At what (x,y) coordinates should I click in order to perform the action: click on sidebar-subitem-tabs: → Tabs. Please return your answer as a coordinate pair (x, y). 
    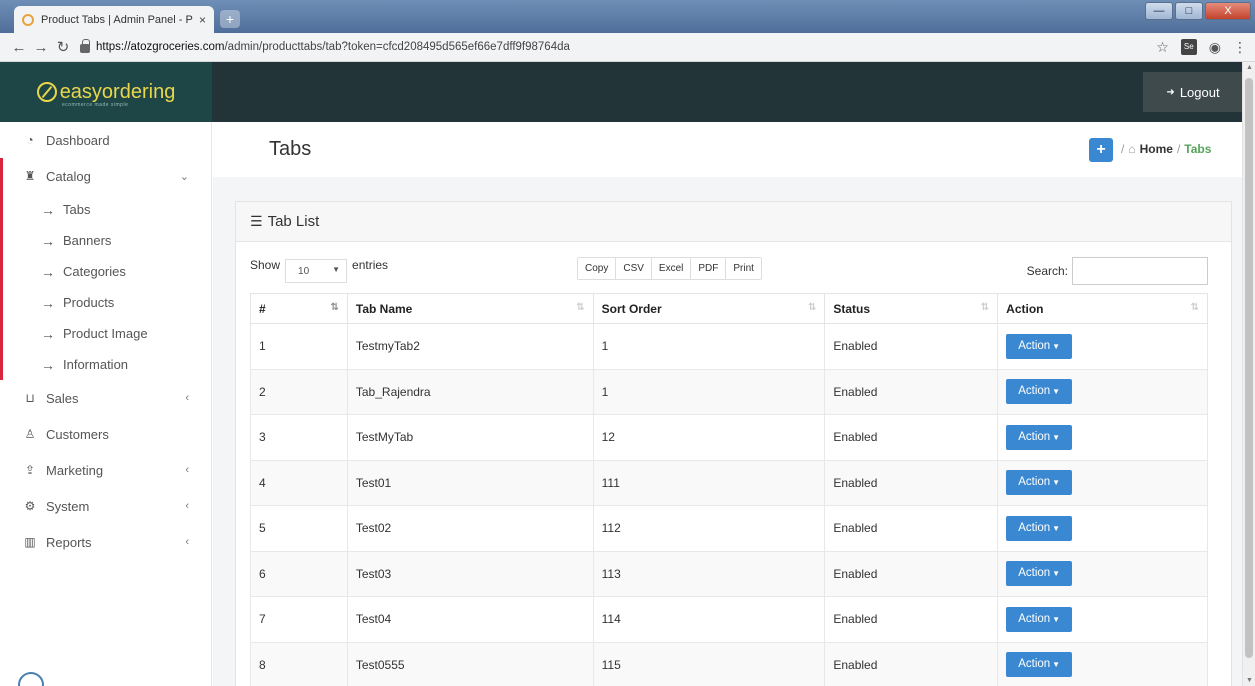
    Looking at the image, I should click on (107, 209).